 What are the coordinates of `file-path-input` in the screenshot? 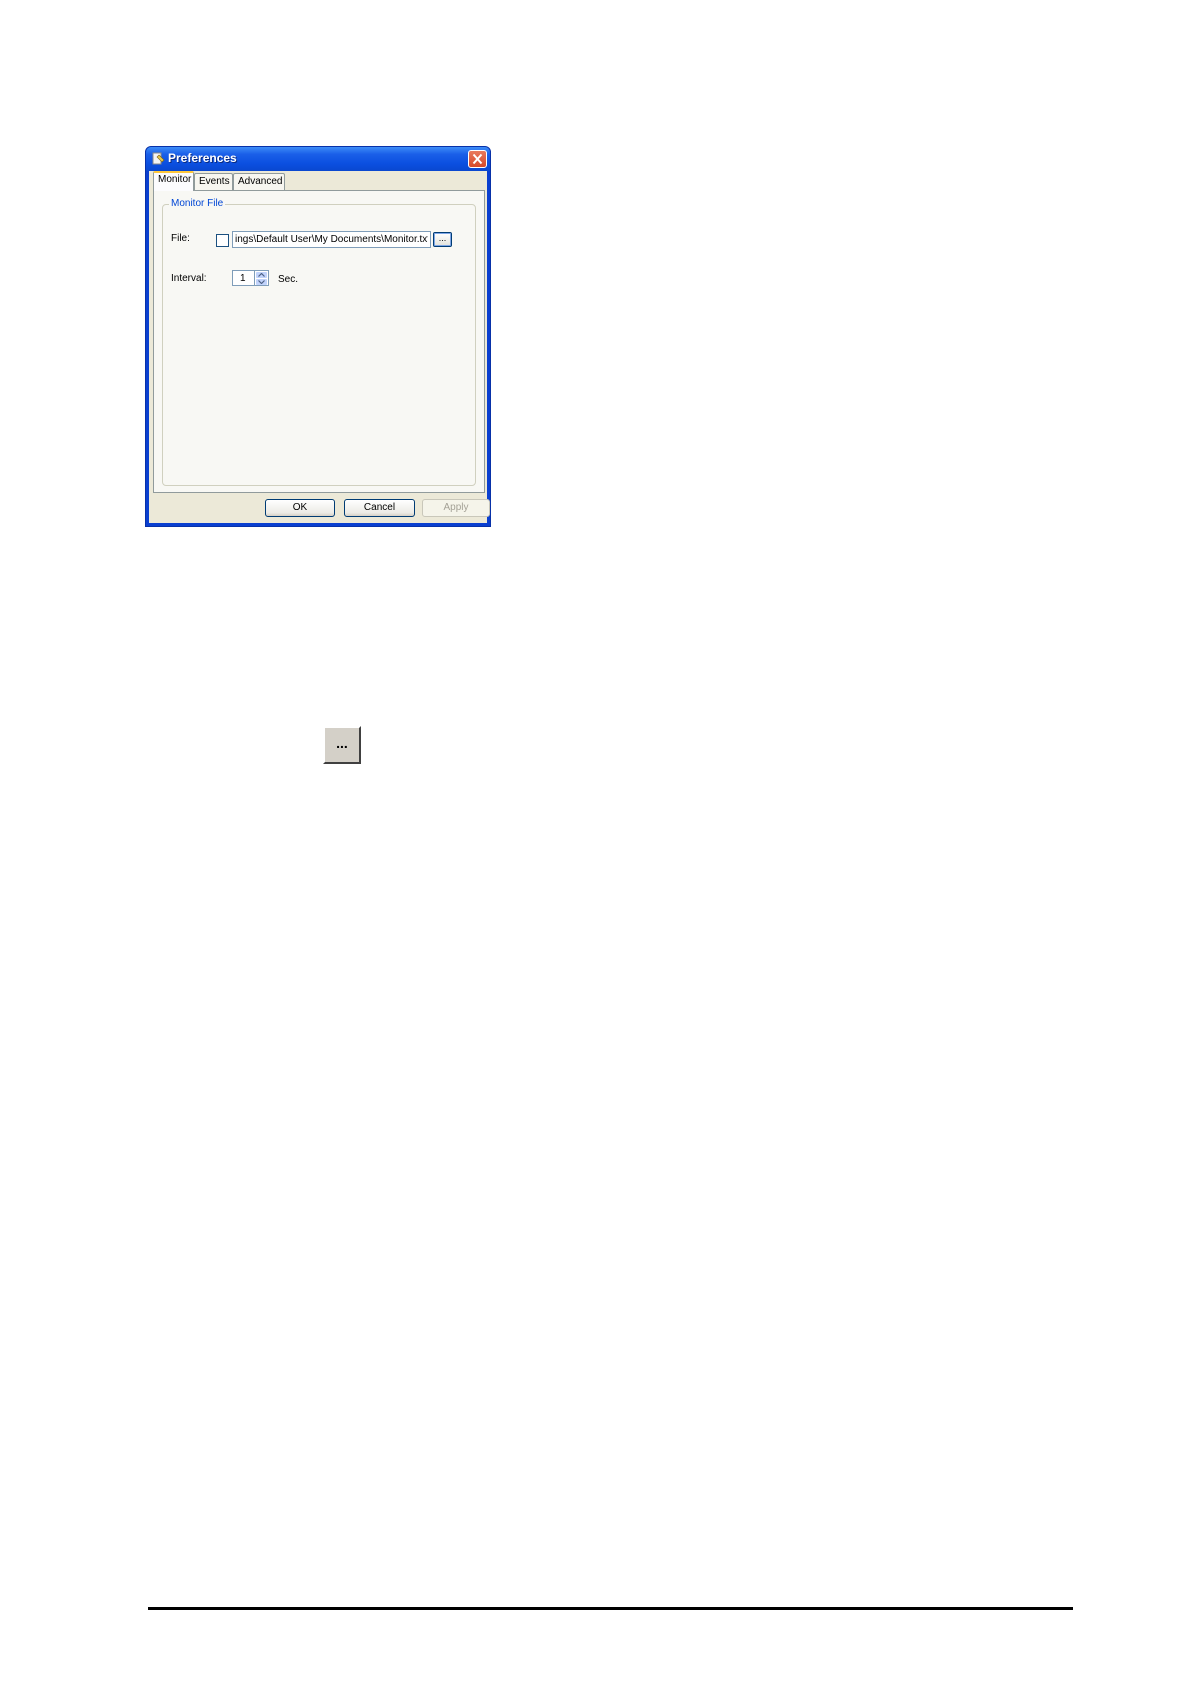 It's located at (331, 239).